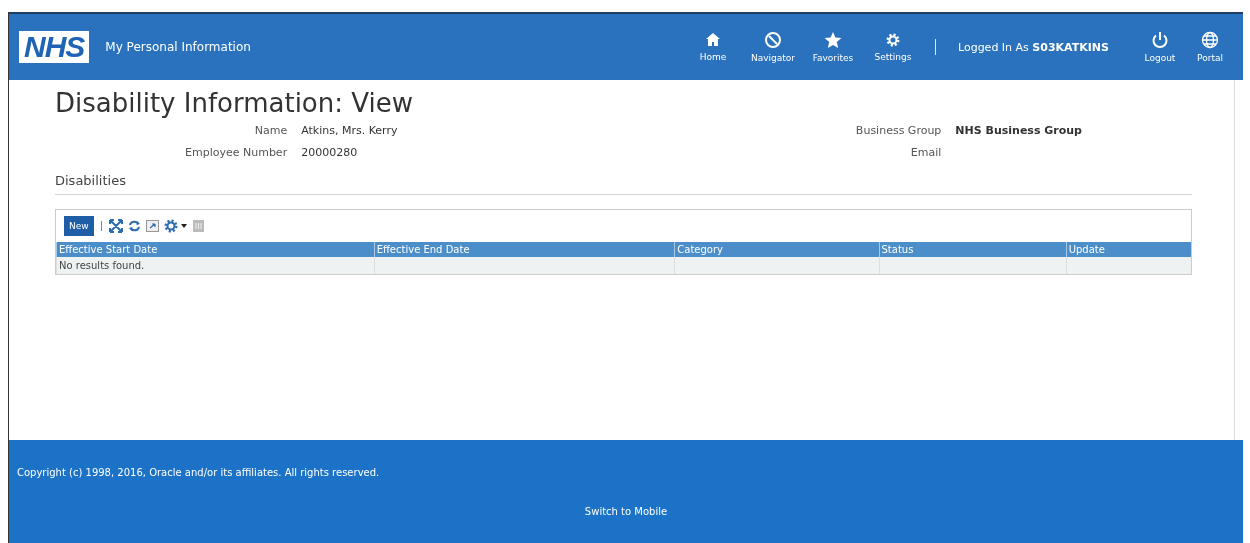 This screenshot has width=1250, height=543. Describe the element at coordinates (270, 130) in the screenshot. I see `field-label: Name` at that location.